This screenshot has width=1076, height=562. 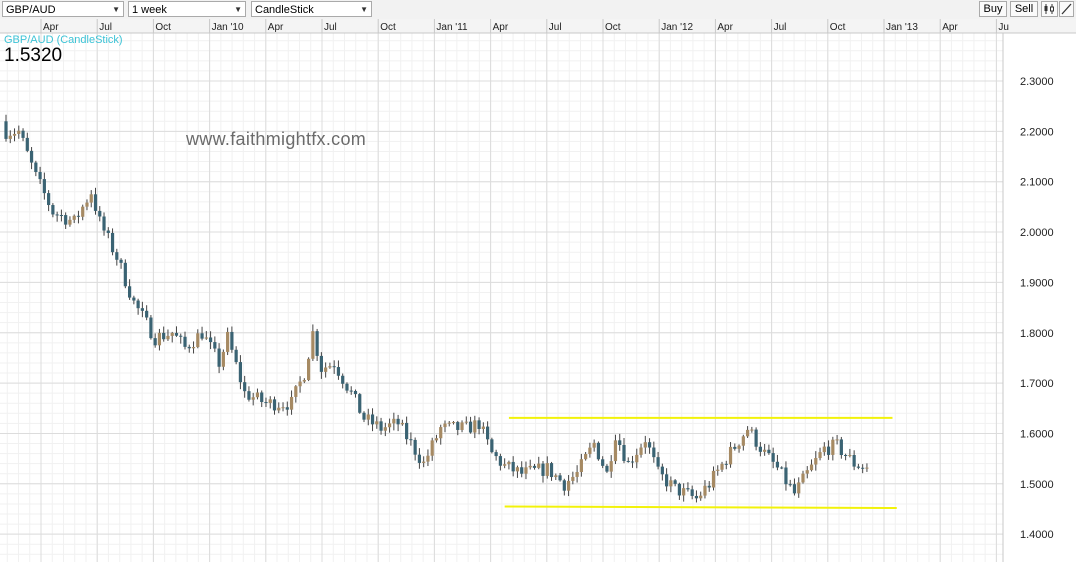 What do you see at coordinates (993, 9) in the screenshot?
I see `buy-button: Buy` at bounding box center [993, 9].